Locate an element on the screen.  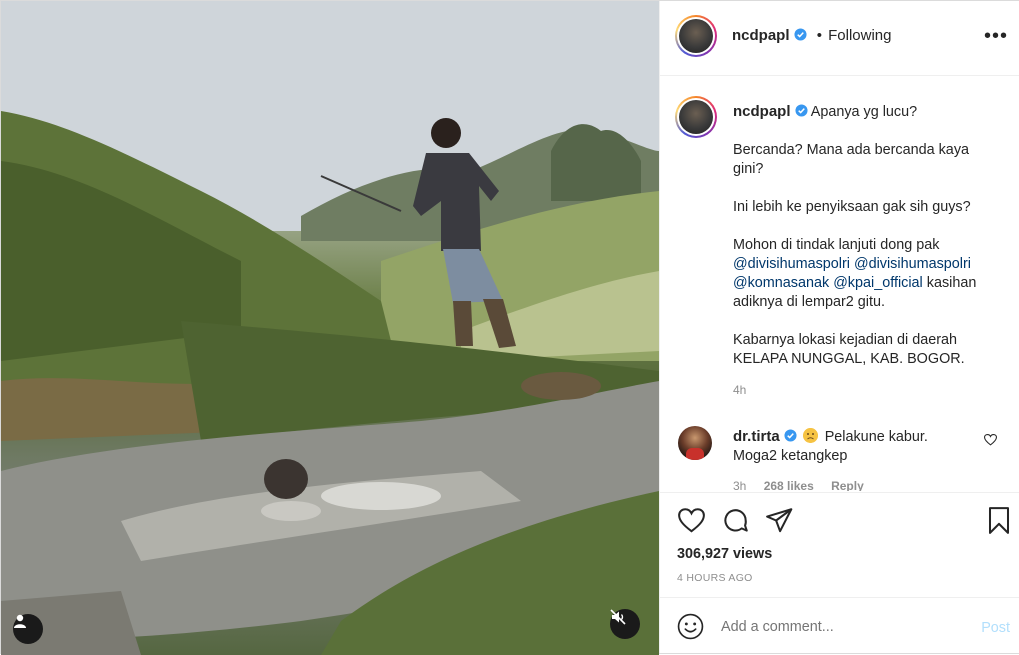
comment-likes: 268 likes is located at coordinates (789, 485).